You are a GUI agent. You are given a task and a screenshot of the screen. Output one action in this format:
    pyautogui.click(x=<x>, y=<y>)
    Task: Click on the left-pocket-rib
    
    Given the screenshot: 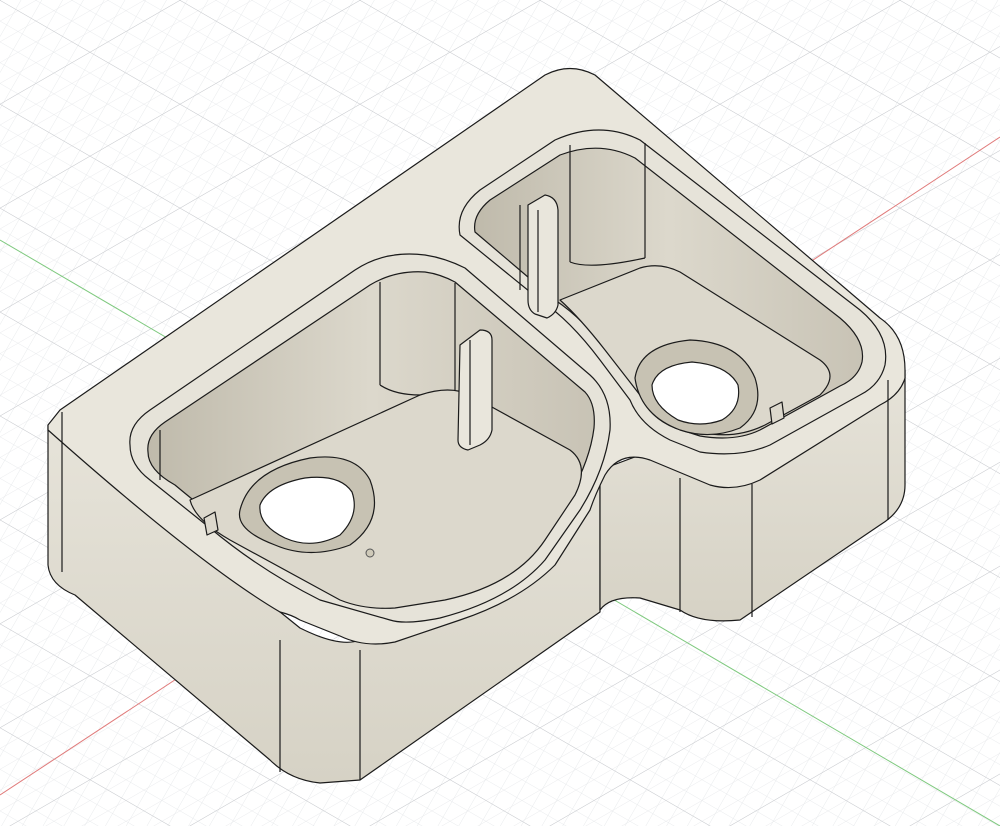 What is the action you would take?
    pyautogui.click(x=475, y=390)
    